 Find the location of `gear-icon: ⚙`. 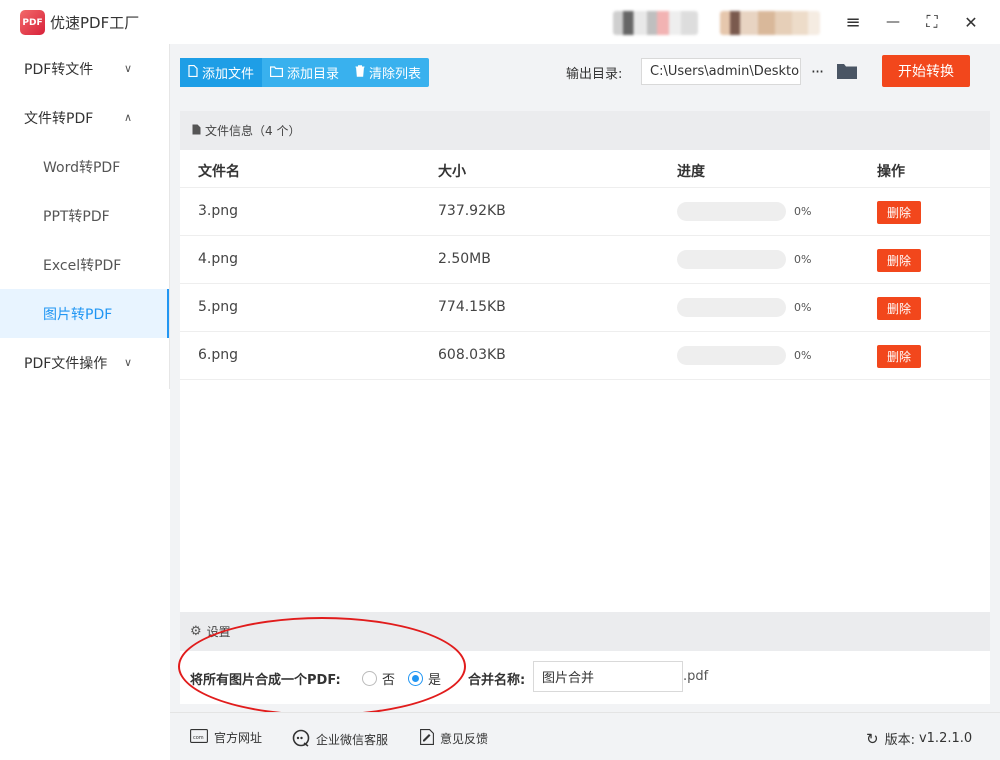

gear-icon: ⚙ is located at coordinates (196, 631).